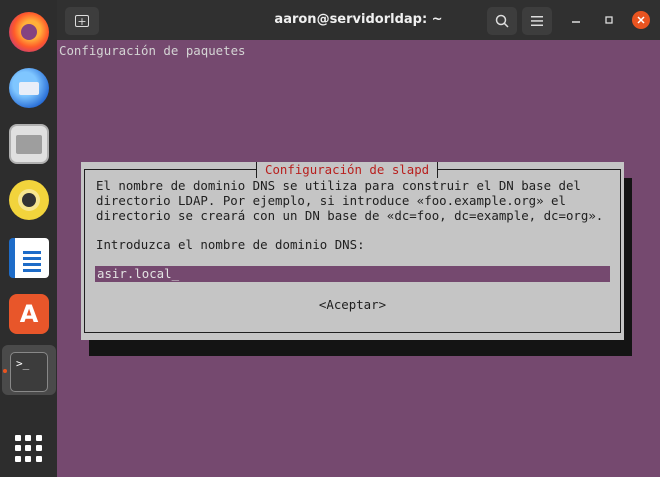 Image resolution: width=660 pixels, height=477 pixels. Describe the element at coordinates (29, 449) in the screenshot. I see `show-applications-icon` at that location.